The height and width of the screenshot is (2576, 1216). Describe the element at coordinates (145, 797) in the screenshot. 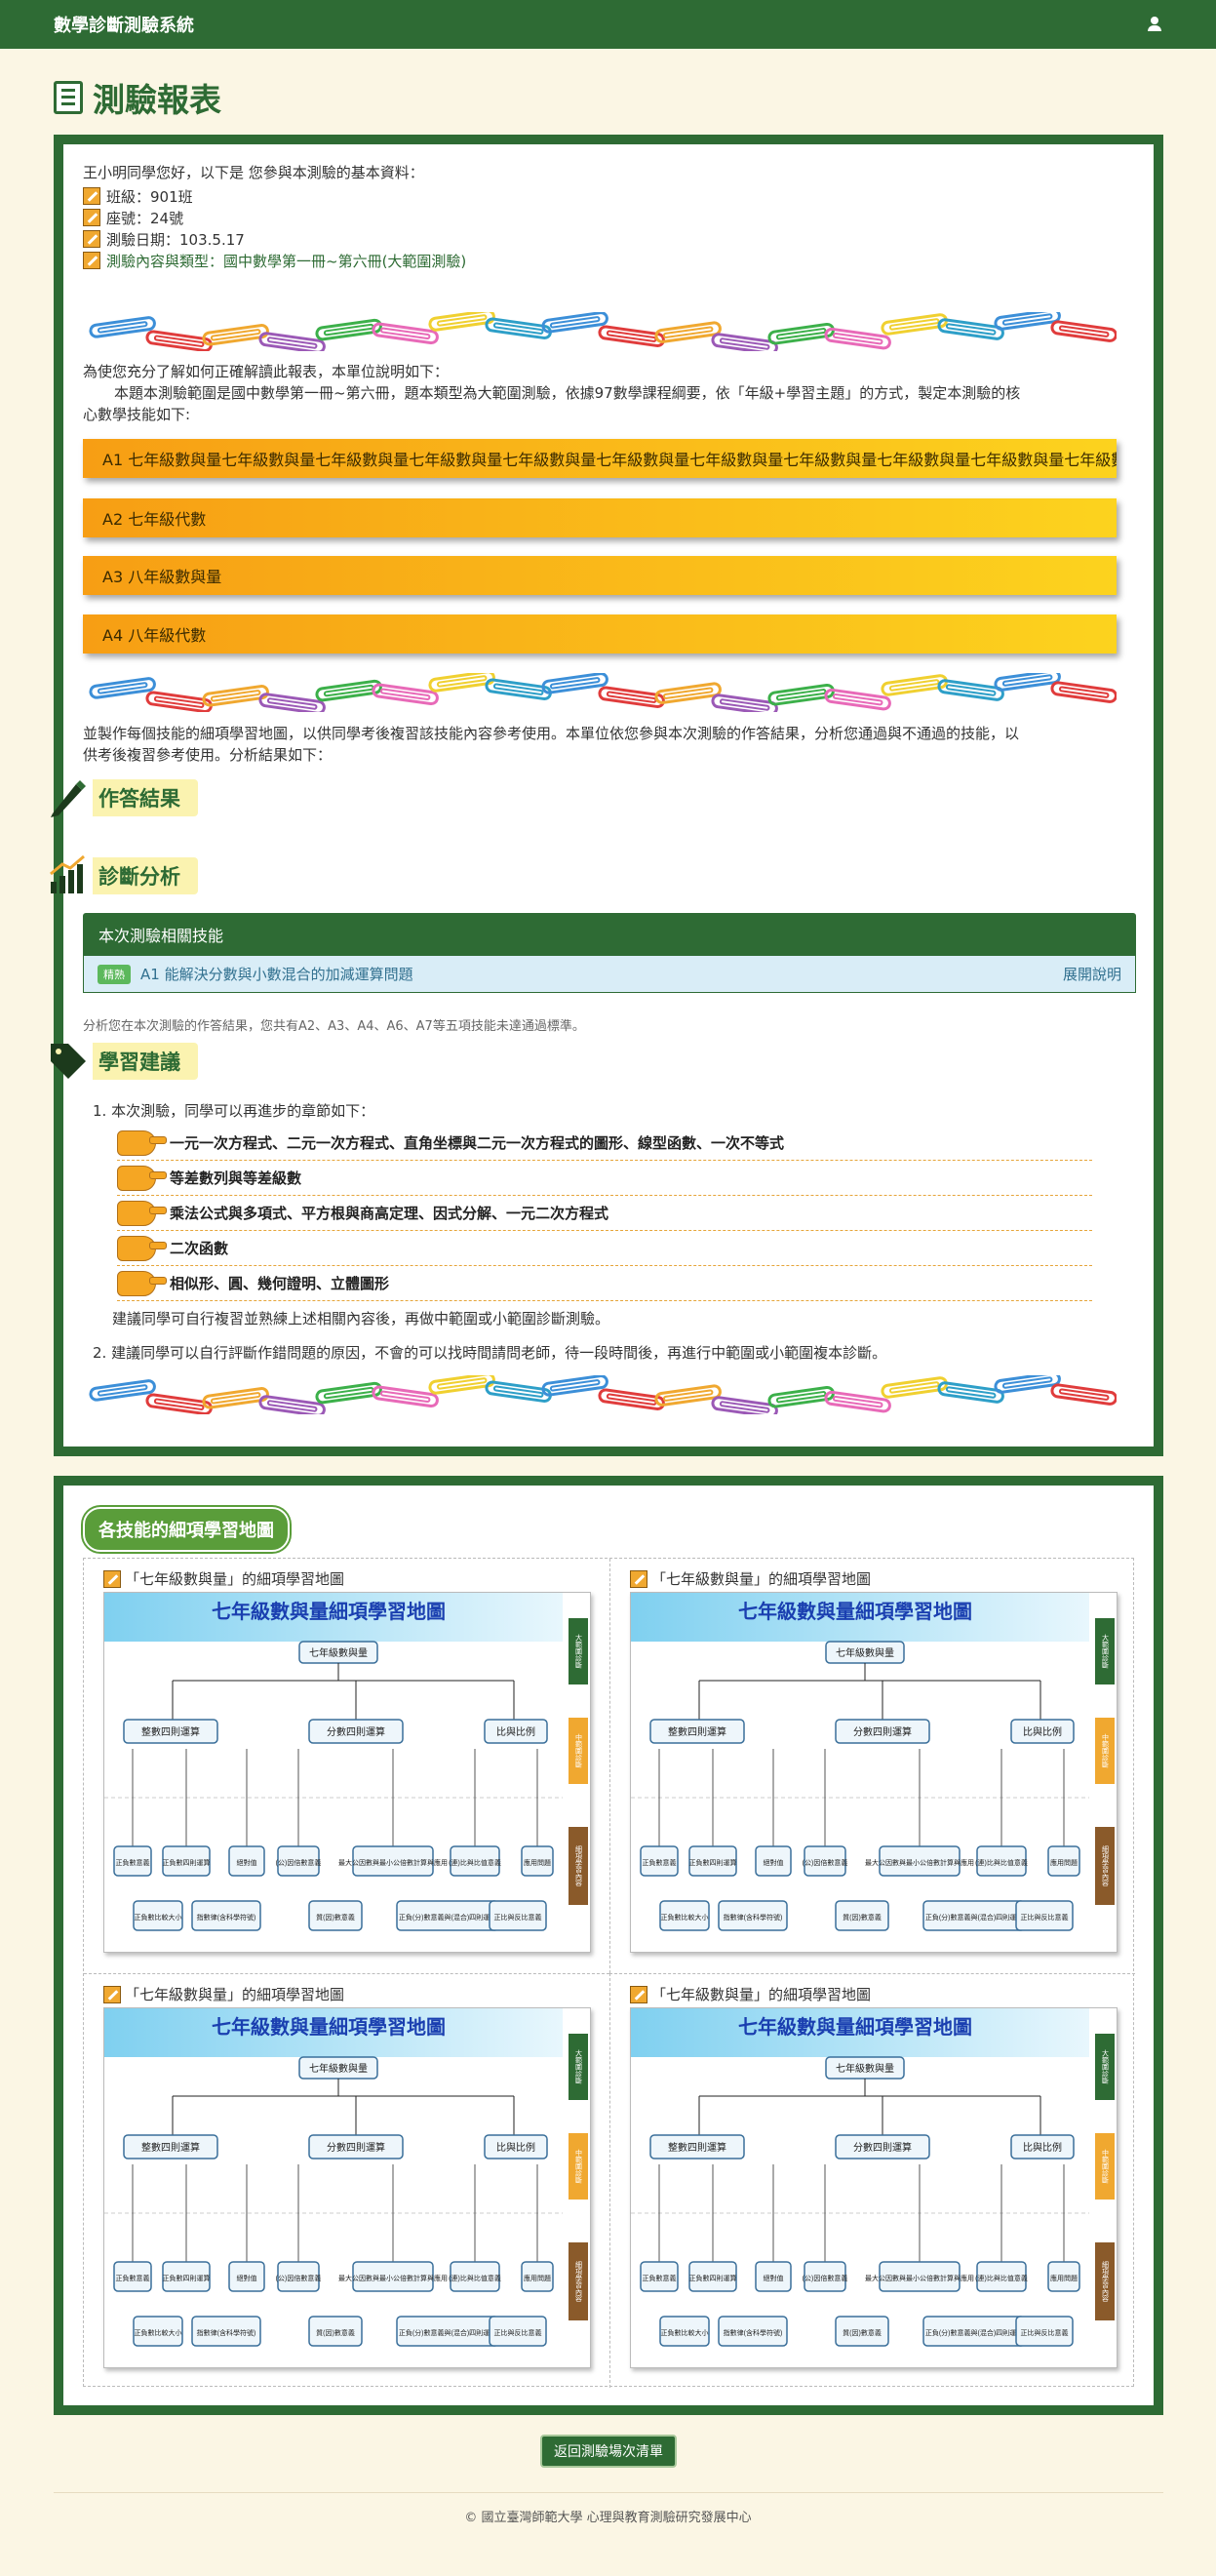

I see `section-answers-label: 作答結果` at that location.